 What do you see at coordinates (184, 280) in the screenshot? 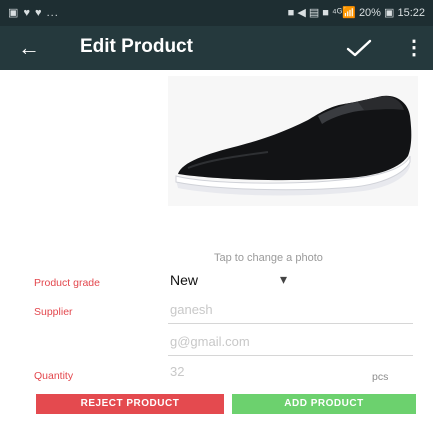
I see `product-grade-select: New` at bounding box center [184, 280].